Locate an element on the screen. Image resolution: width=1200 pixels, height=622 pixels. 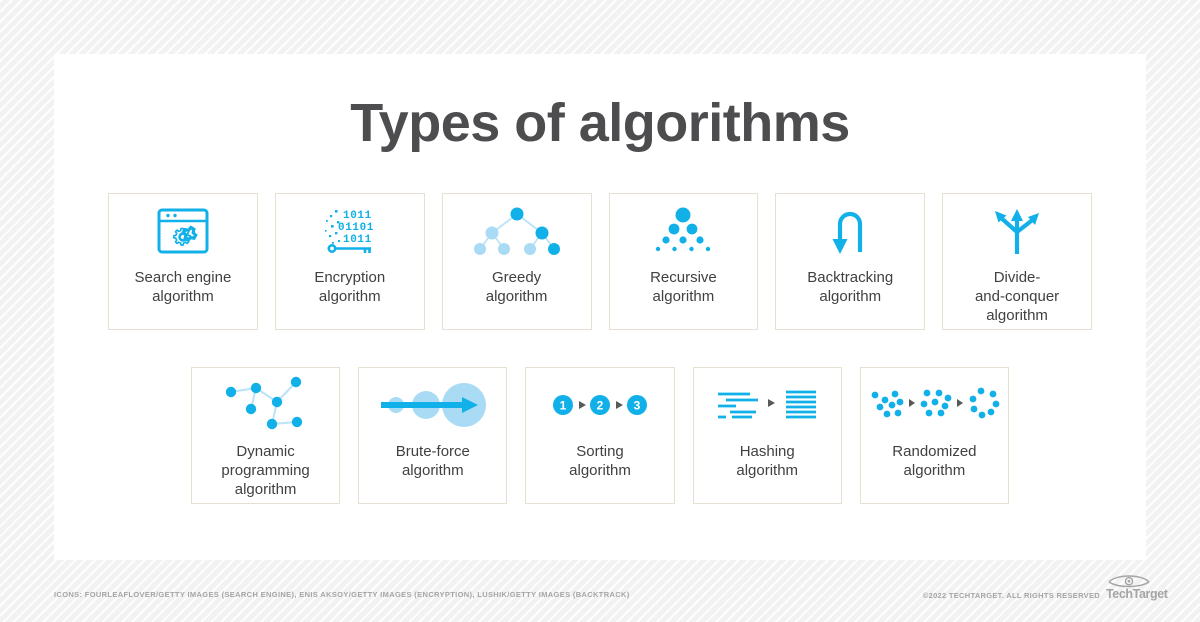
card-label: Hashing algorithm is located at coordinates (767, 461).